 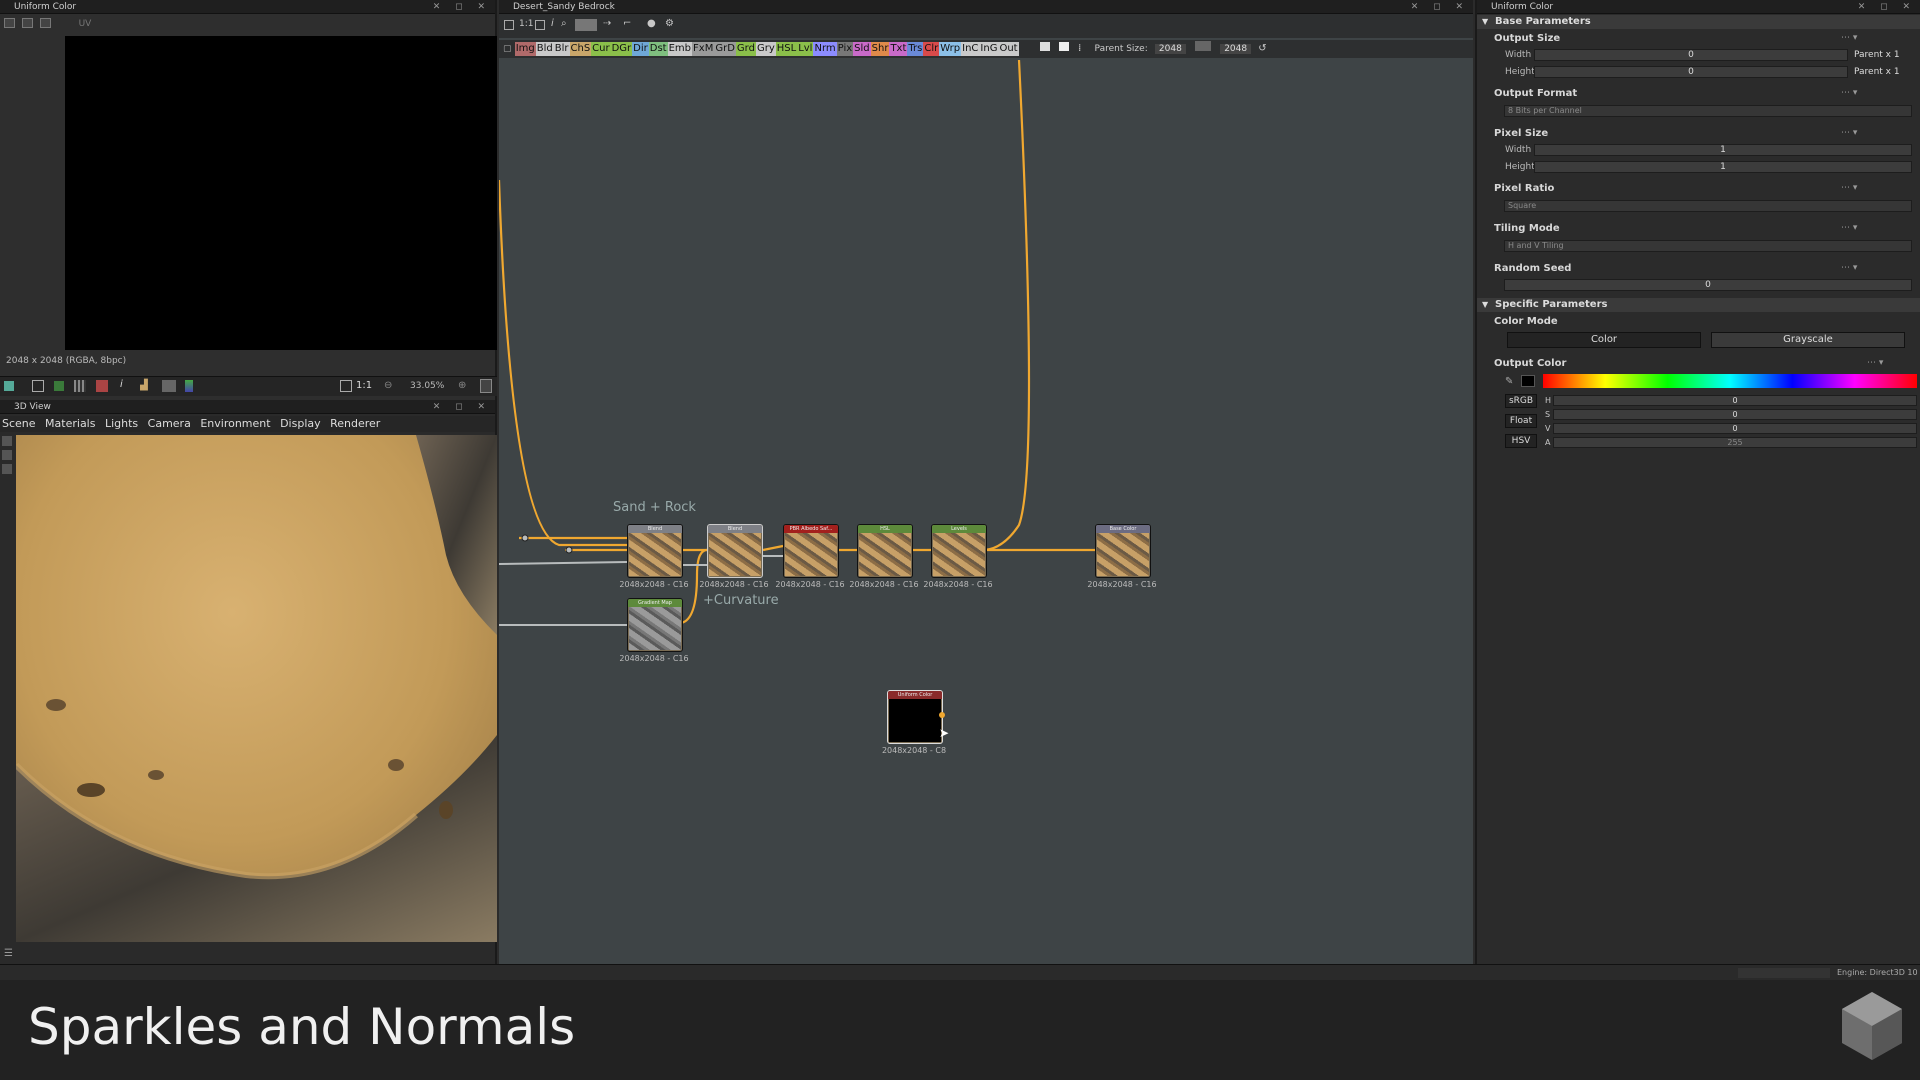 I want to click on node-gradient-map: Gradient Map, so click(x=655, y=625).